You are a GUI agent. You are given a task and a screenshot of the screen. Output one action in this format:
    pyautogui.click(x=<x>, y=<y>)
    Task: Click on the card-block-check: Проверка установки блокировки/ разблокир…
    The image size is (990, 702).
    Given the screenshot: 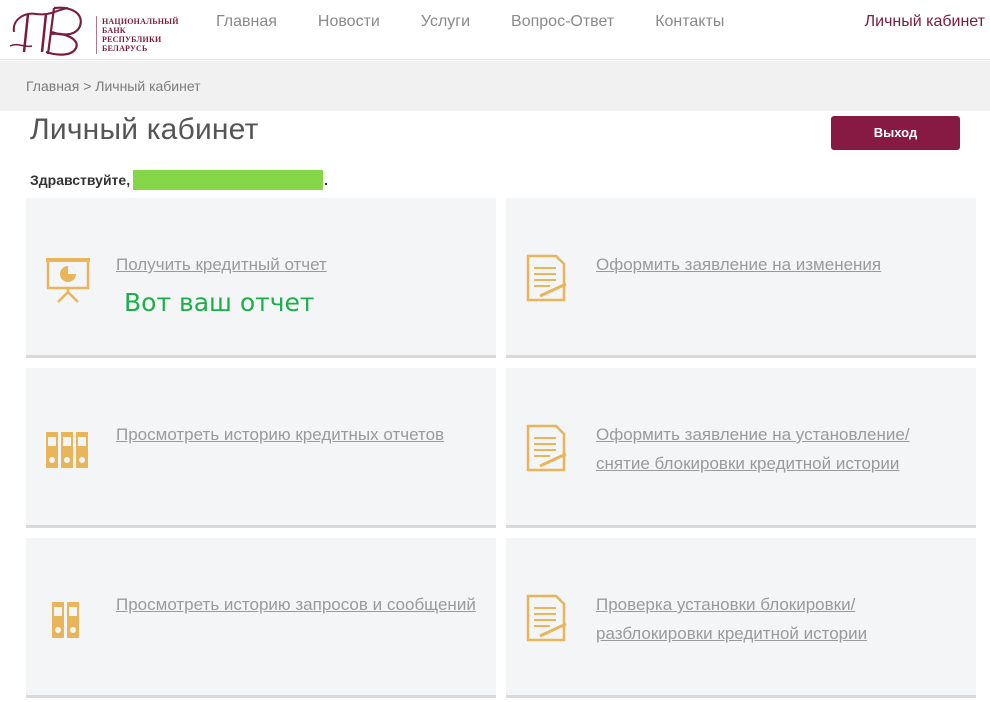 What is the action you would take?
    pyautogui.click(x=741, y=618)
    